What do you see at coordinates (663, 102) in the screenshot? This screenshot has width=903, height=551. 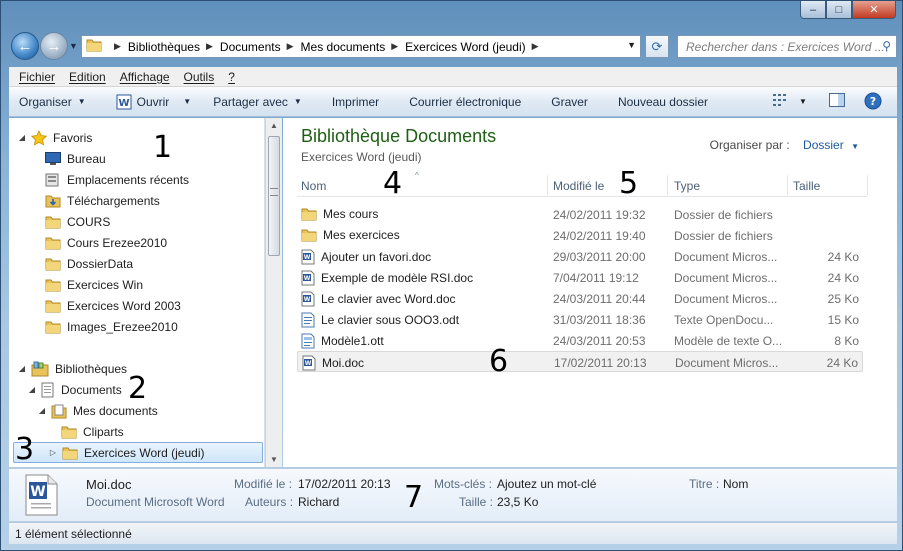 I see `new-folder-button: Nouveau dossier` at bounding box center [663, 102].